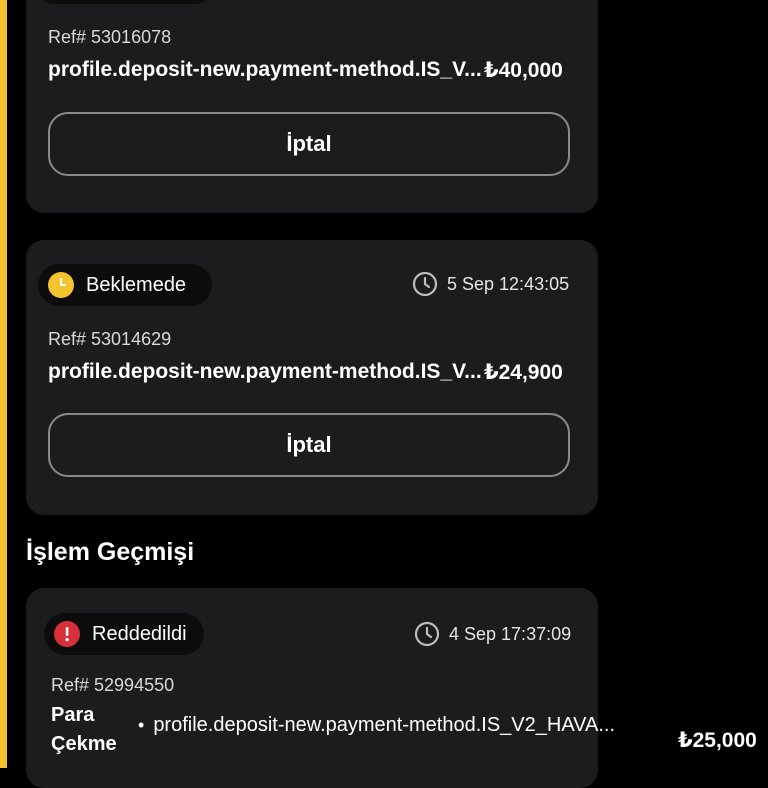  I want to click on transaction-type: Para Çekme, so click(91, 730).